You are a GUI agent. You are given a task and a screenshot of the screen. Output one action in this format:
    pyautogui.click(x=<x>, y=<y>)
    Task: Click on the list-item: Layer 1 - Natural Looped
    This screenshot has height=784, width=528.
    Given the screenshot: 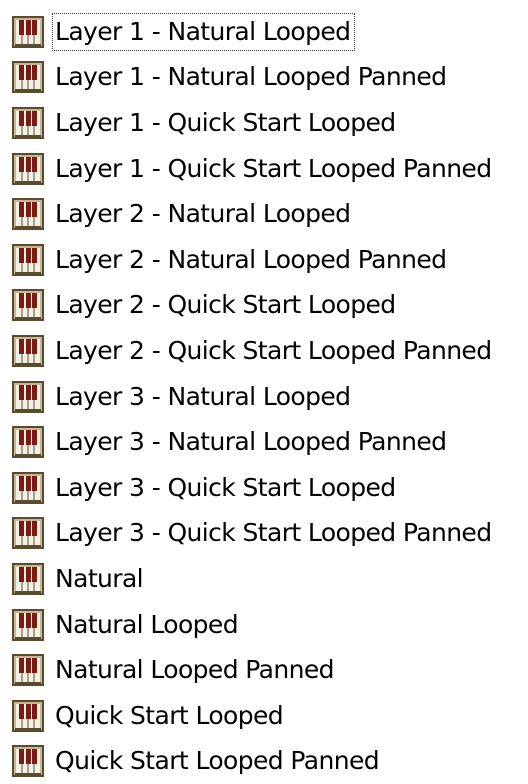 What is the action you would take?
    pyautogui.click(x=264, y=32)
    